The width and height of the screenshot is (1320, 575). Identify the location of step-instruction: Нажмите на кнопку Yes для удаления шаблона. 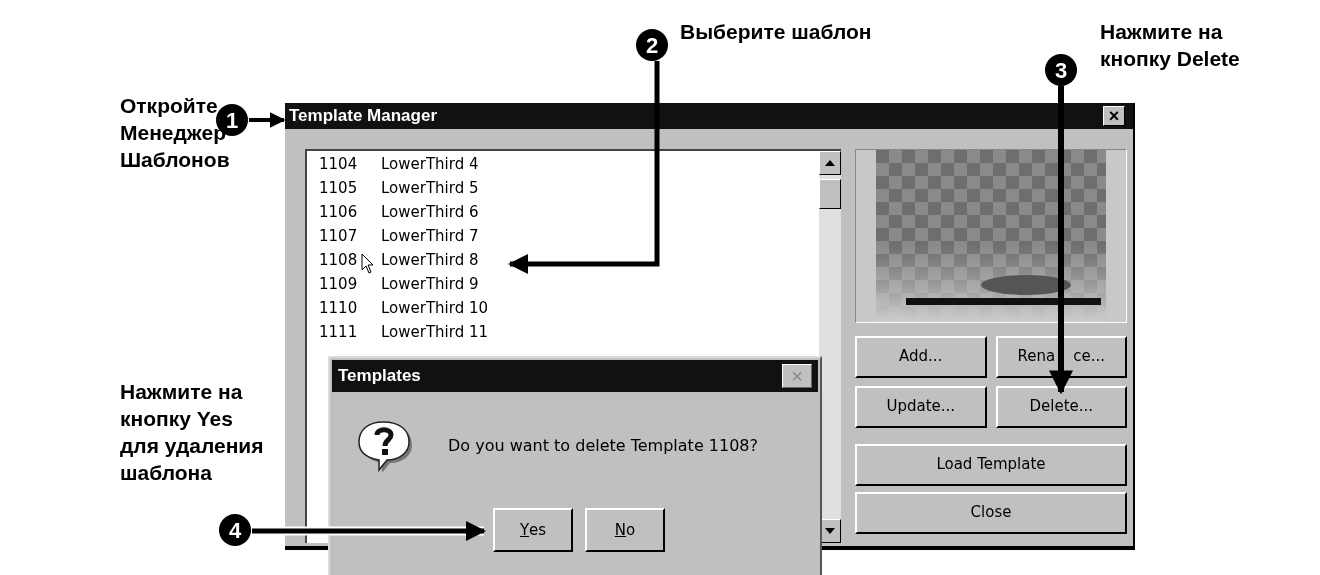
(192, 432).